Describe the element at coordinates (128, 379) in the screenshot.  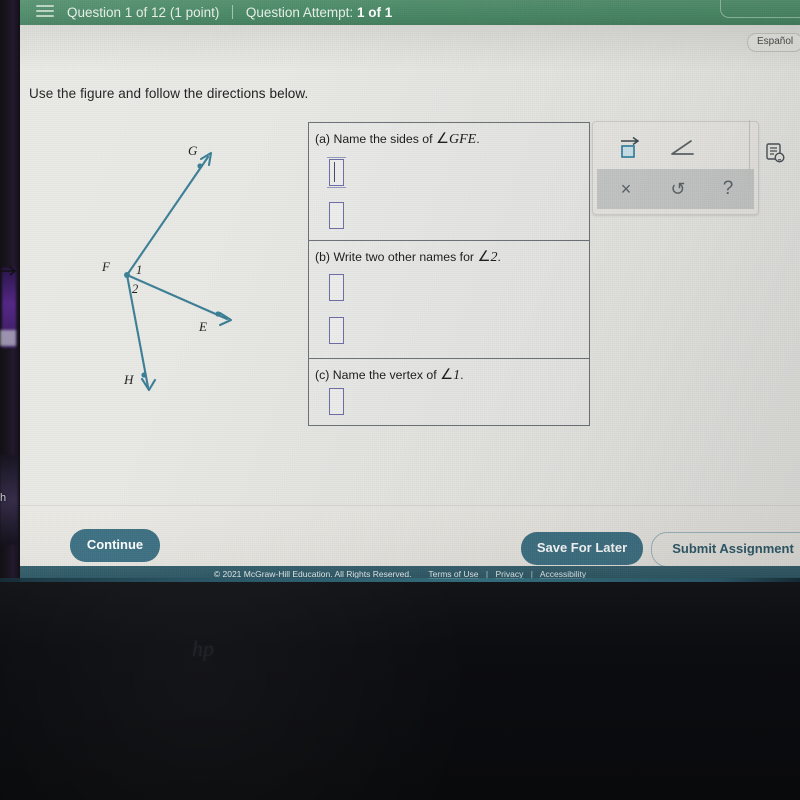
I see `figure-label-H: H` at that location.